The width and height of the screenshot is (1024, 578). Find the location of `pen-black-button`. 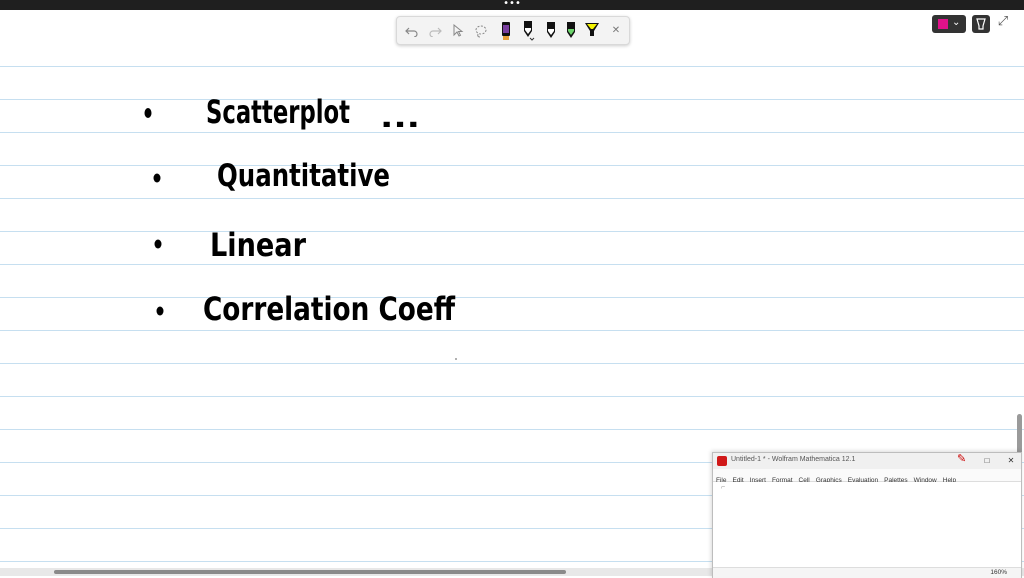

pen-black-button is located at coordinates (529, 30).